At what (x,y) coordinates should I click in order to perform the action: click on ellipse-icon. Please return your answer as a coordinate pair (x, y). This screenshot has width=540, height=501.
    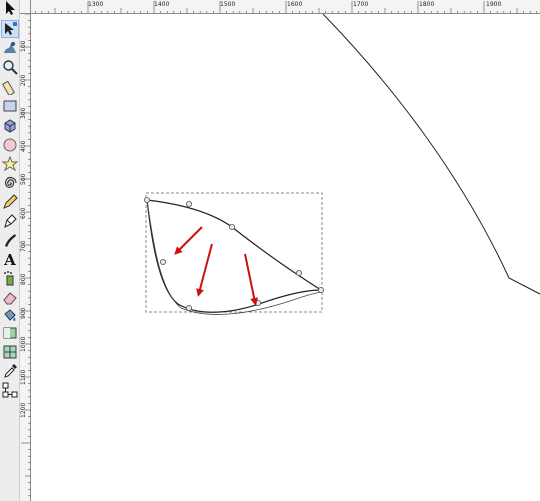
    Looking at the image, I should click on (10, 145).